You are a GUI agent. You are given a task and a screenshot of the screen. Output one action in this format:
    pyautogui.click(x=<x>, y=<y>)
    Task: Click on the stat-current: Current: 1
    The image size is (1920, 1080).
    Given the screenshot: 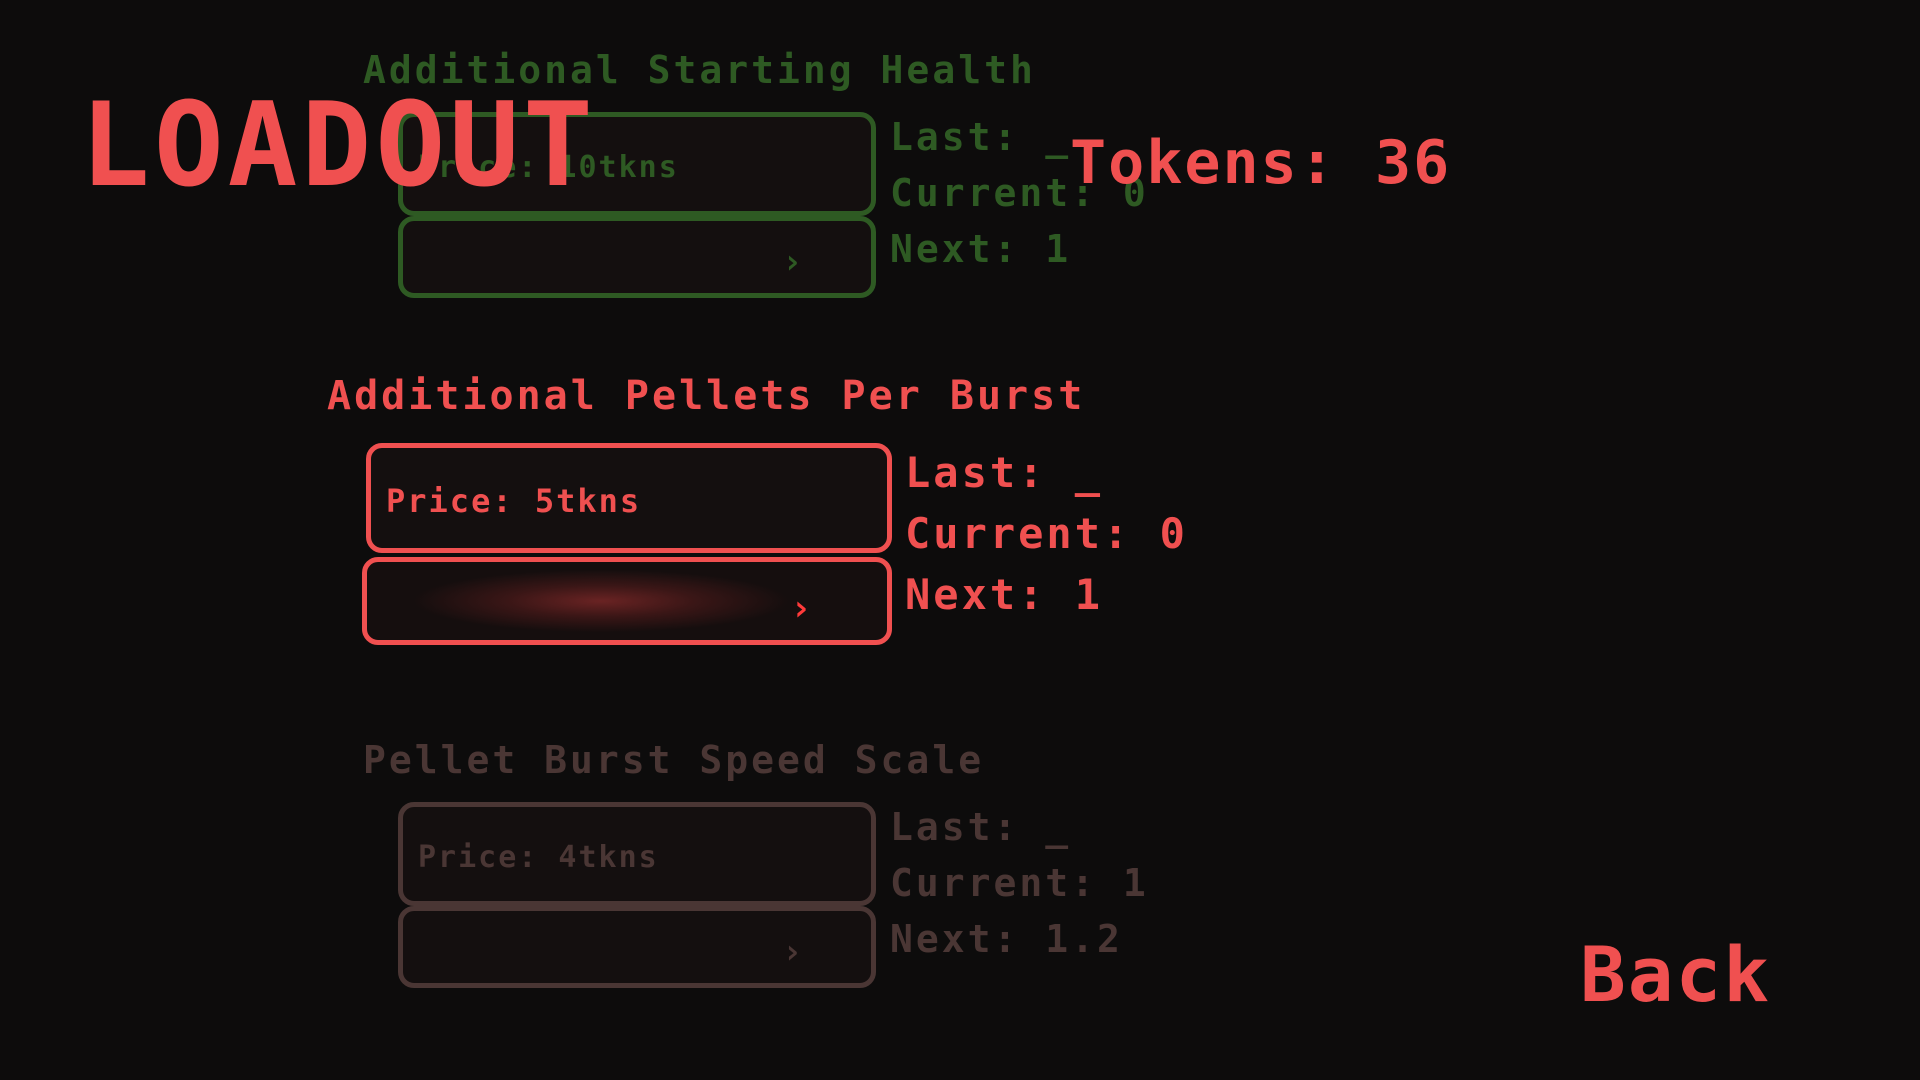 What is the action you would take?
    pyautogui.click(x=1019, y=883)
    